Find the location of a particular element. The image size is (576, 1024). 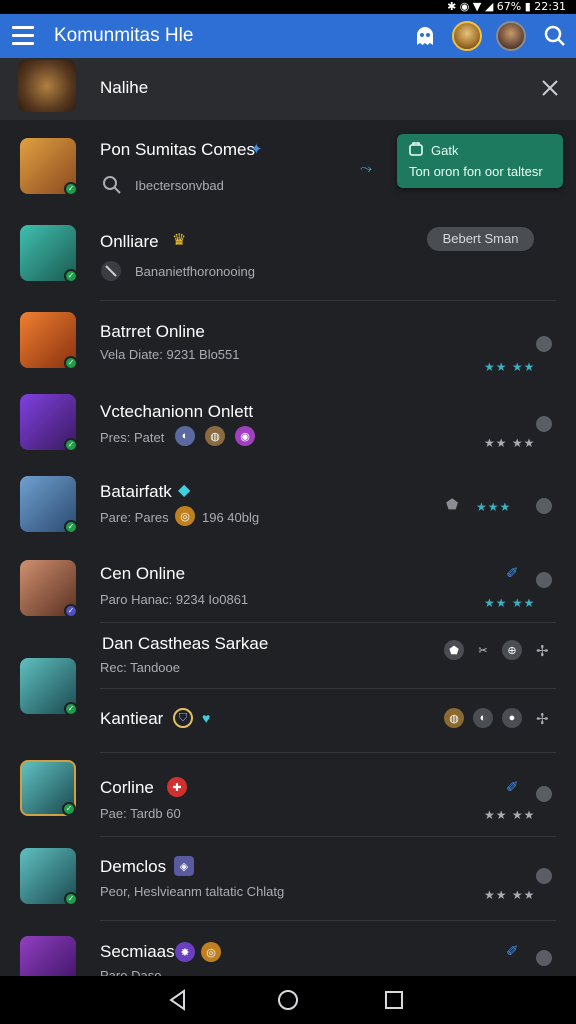

list-item: Kantiear ⛉ ♥ ◍ ◐ ● ✢ is located at coordinates (288, 721).